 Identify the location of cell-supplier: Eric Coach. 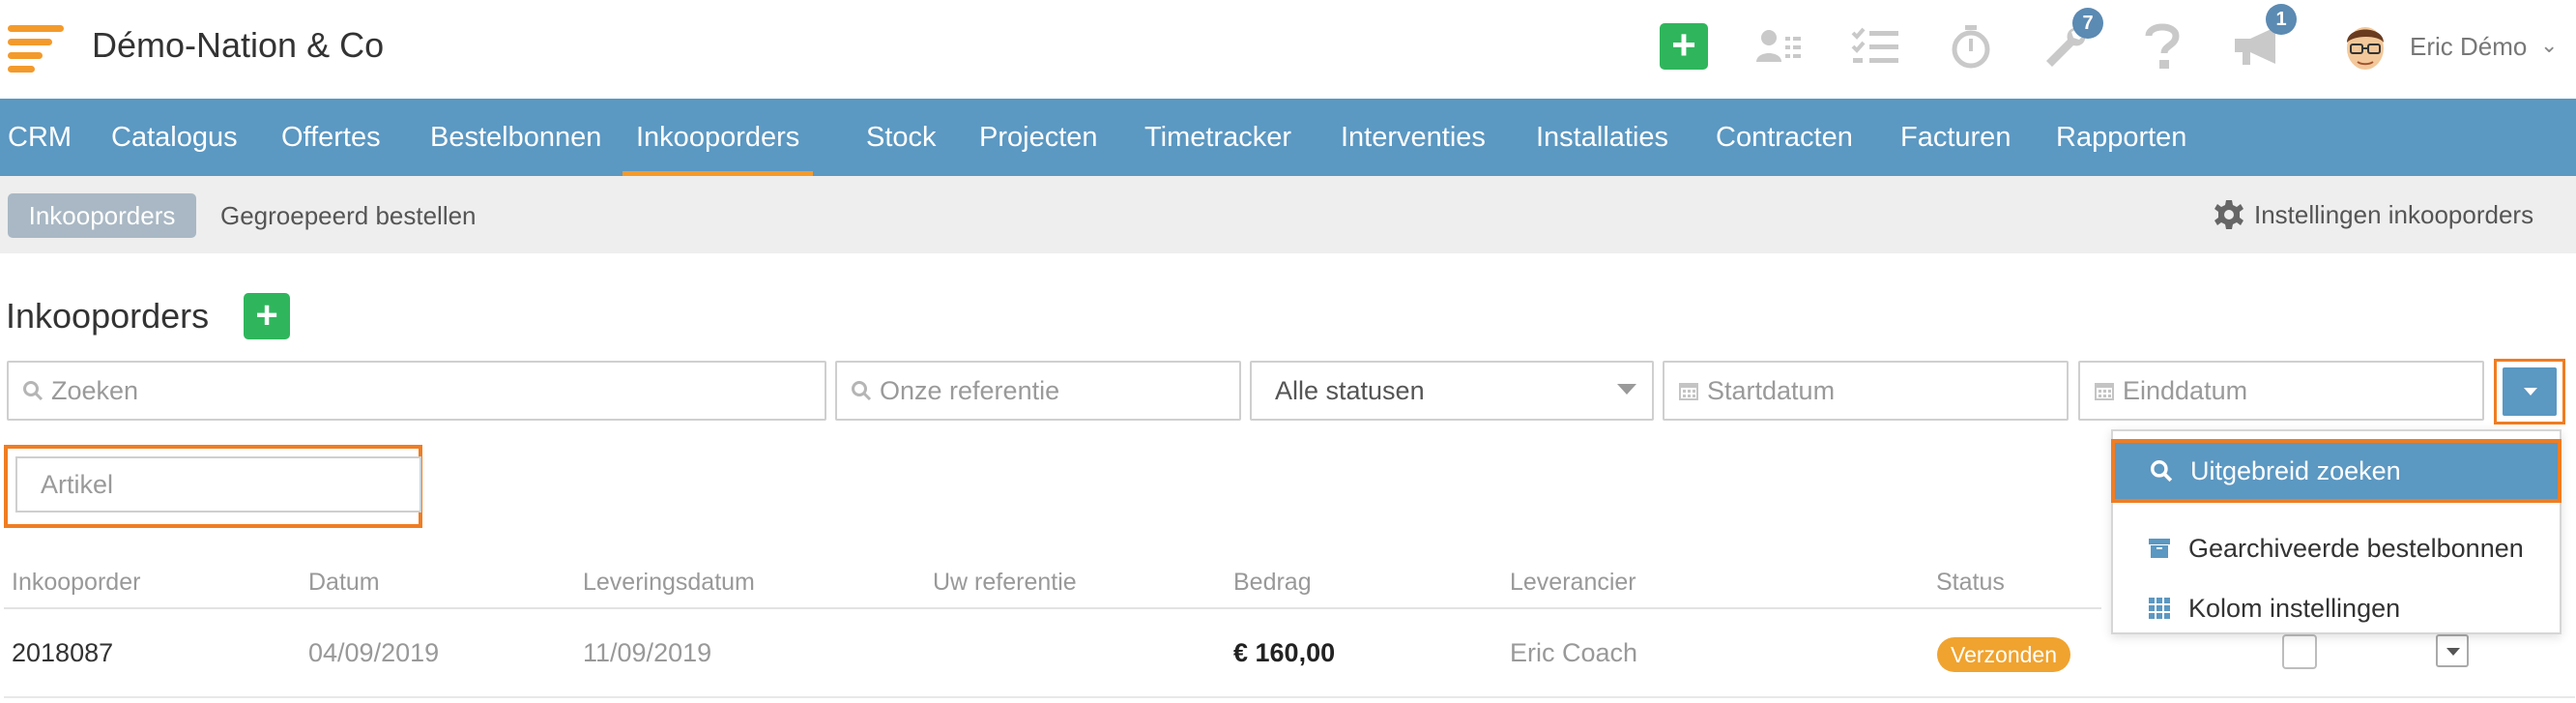
(1574, 652).